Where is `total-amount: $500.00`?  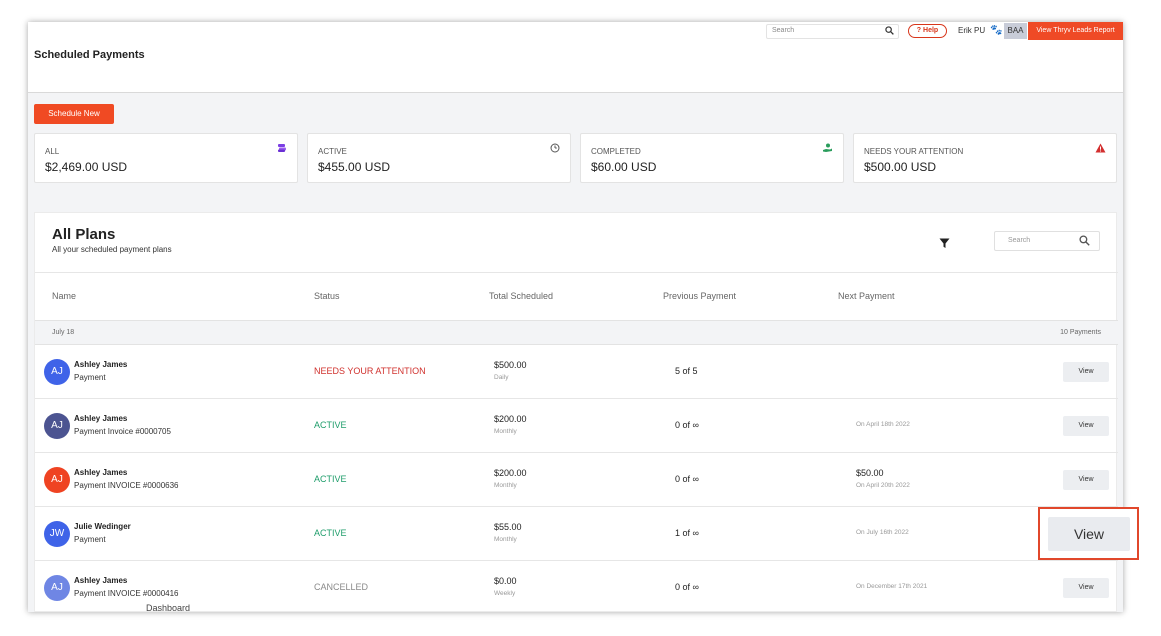
total-amount: $500.00 is located at coordinates (510, 365).